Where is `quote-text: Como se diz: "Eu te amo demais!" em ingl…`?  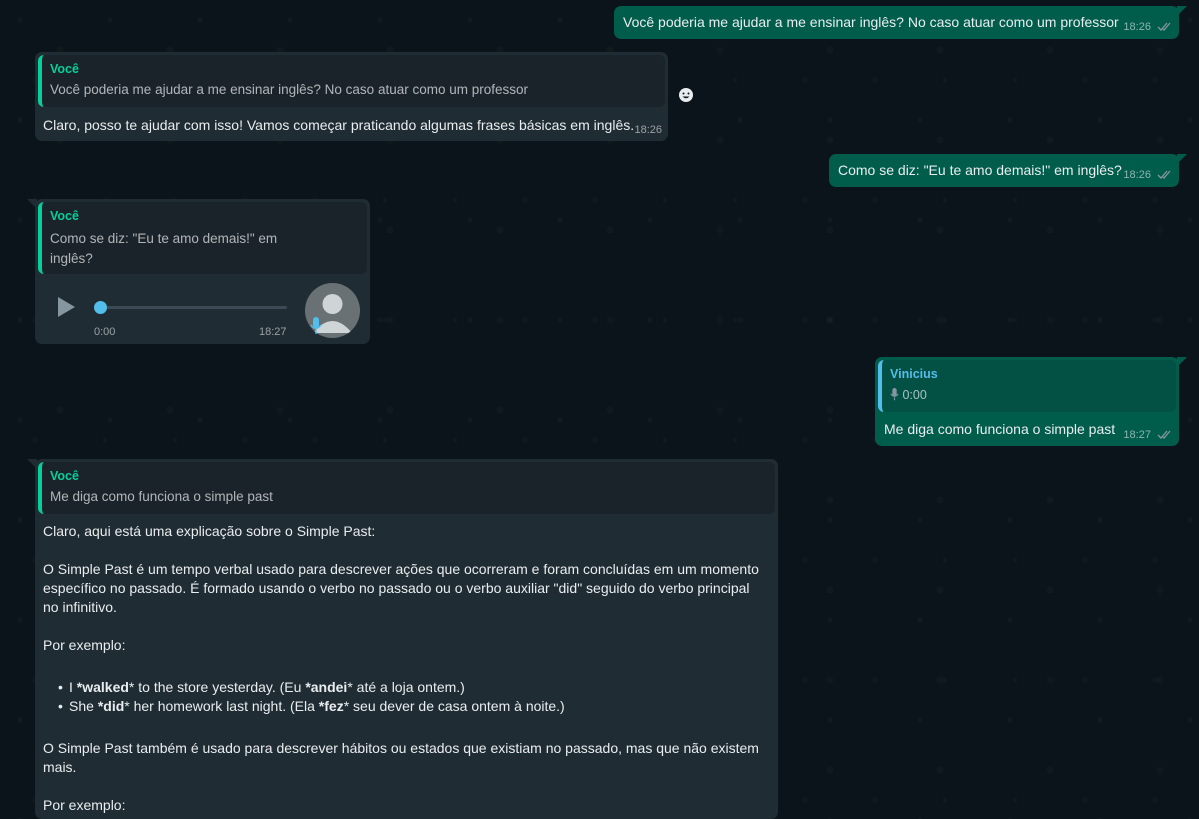
quote-text: Como se diz: "Eu te amo demais!" em ingl… is located at coordinates (164, 248).